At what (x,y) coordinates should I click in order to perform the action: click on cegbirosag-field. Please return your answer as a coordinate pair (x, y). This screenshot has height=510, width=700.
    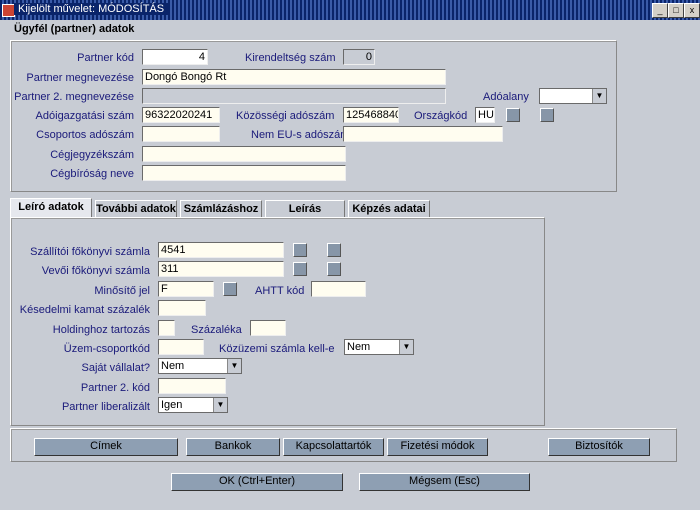
    Looking at the image, I should click on (244, 173).